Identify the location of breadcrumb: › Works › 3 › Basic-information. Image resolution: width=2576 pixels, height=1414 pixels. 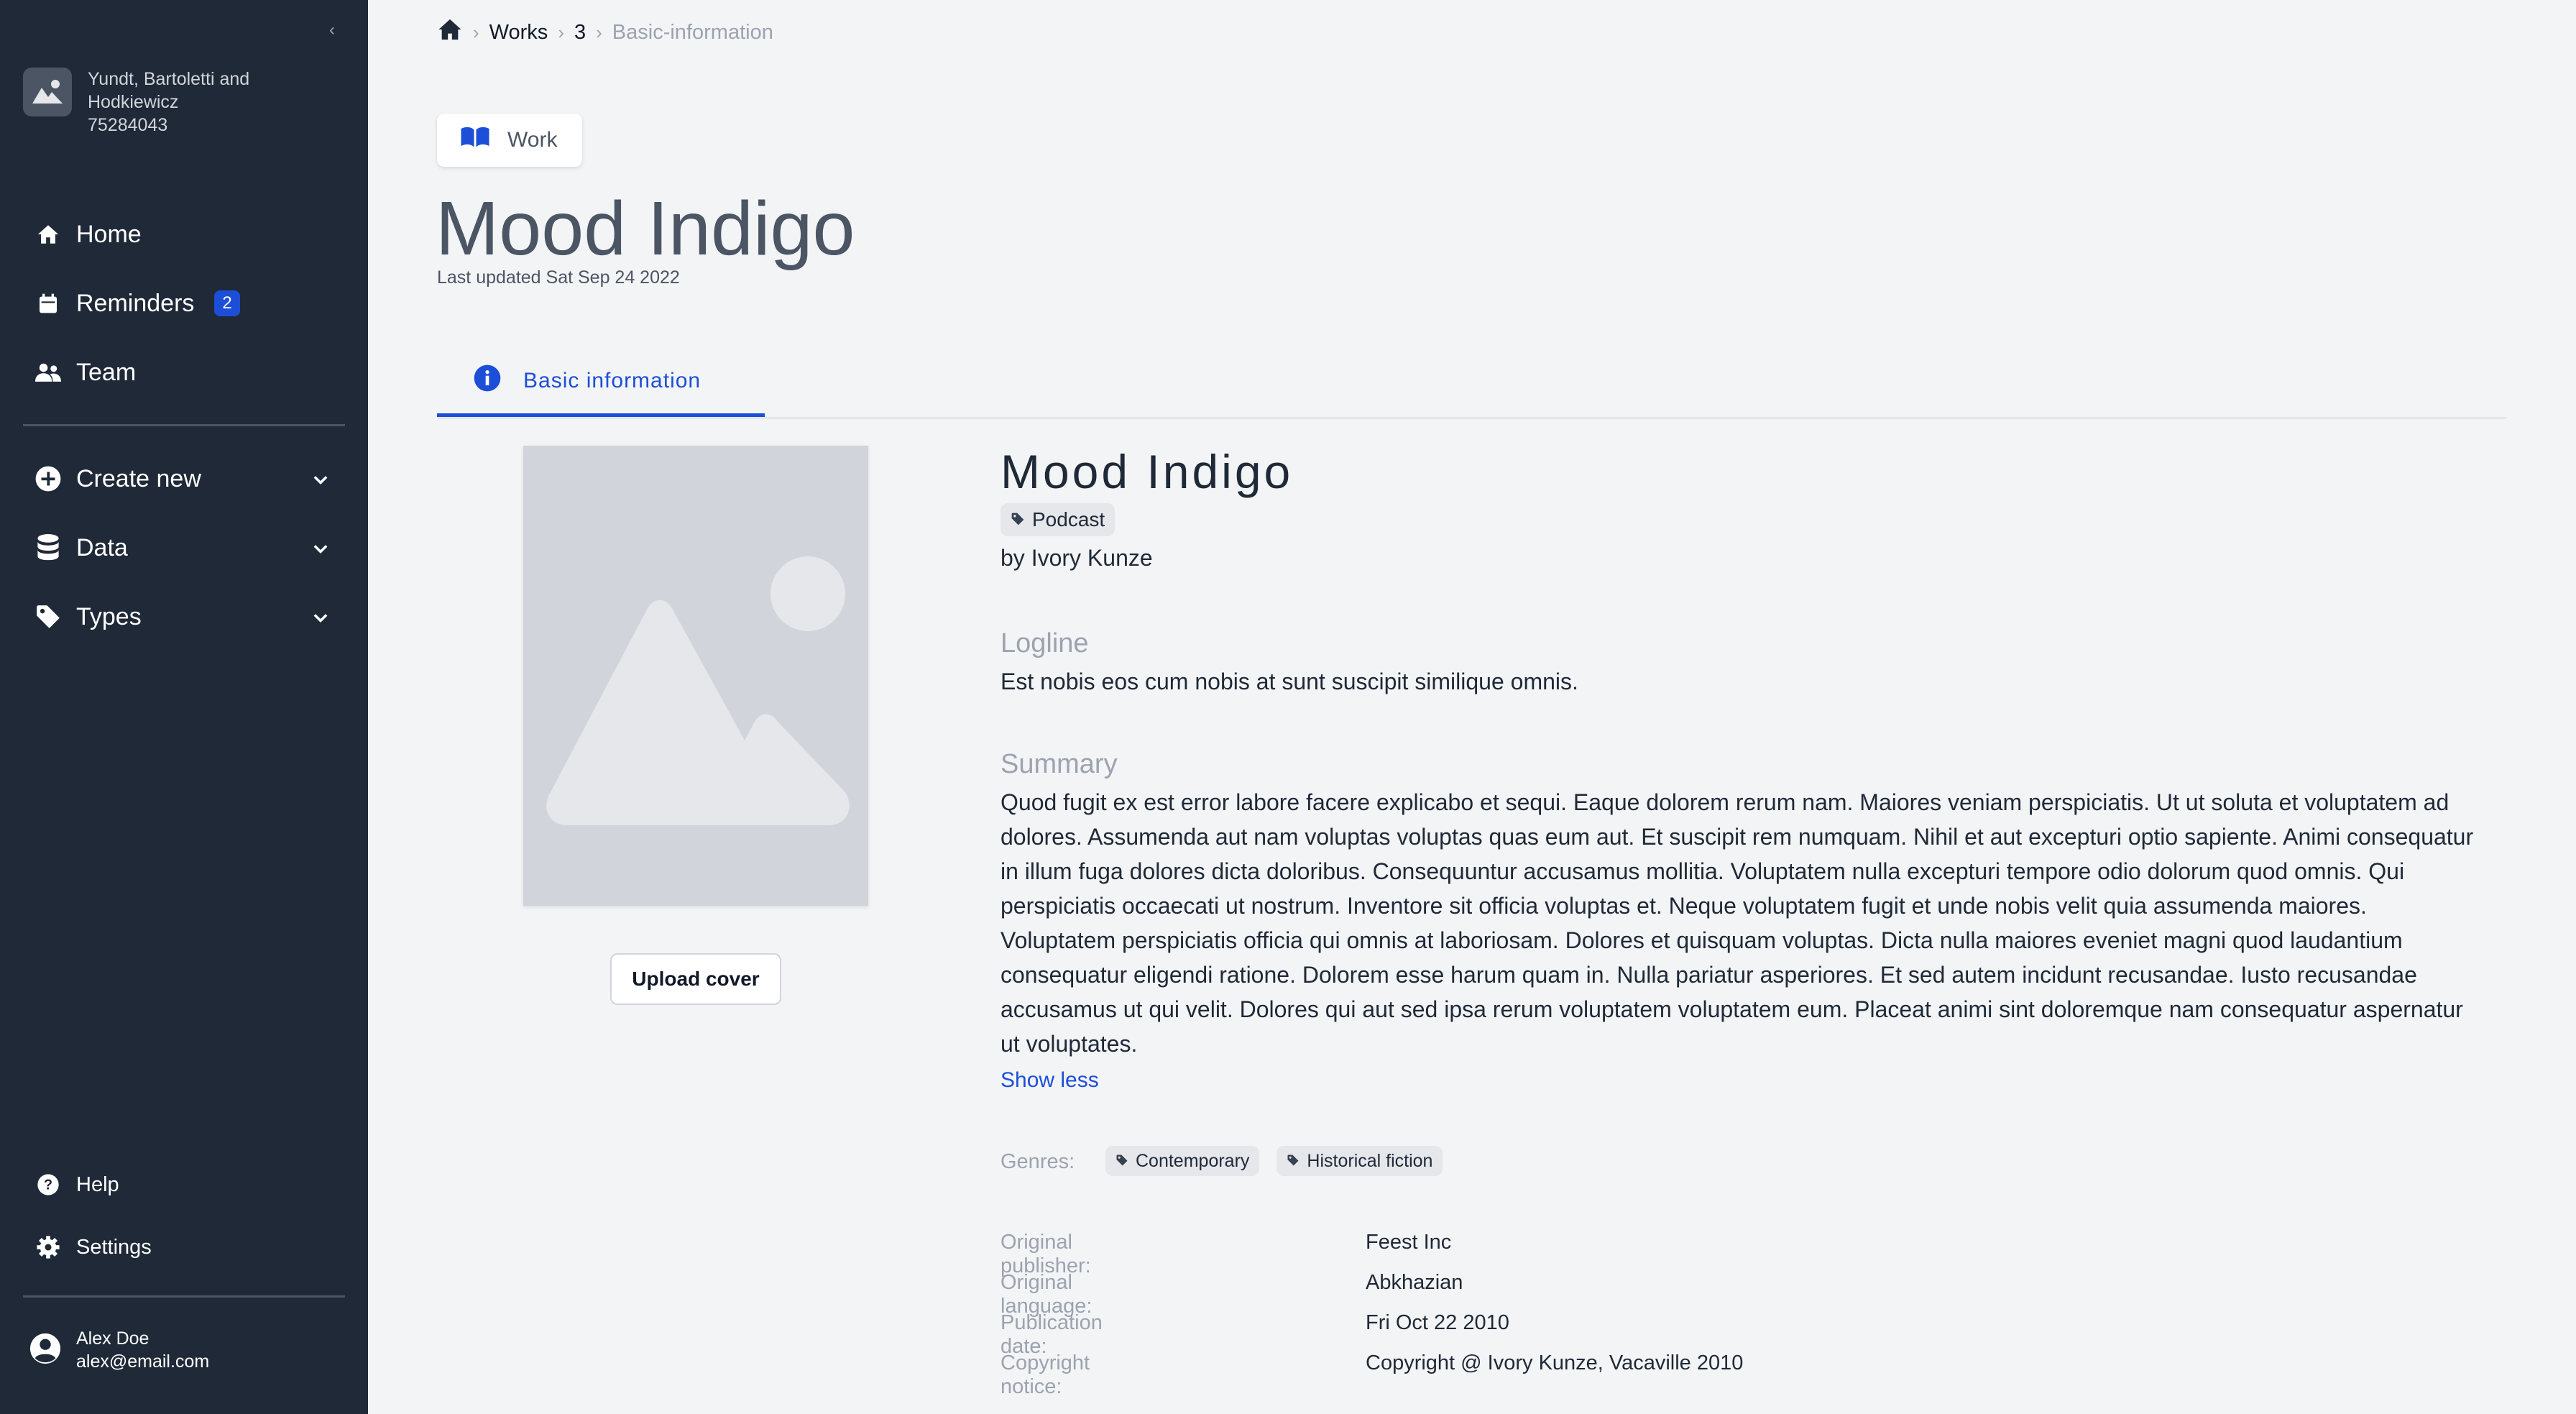
(605, 32).